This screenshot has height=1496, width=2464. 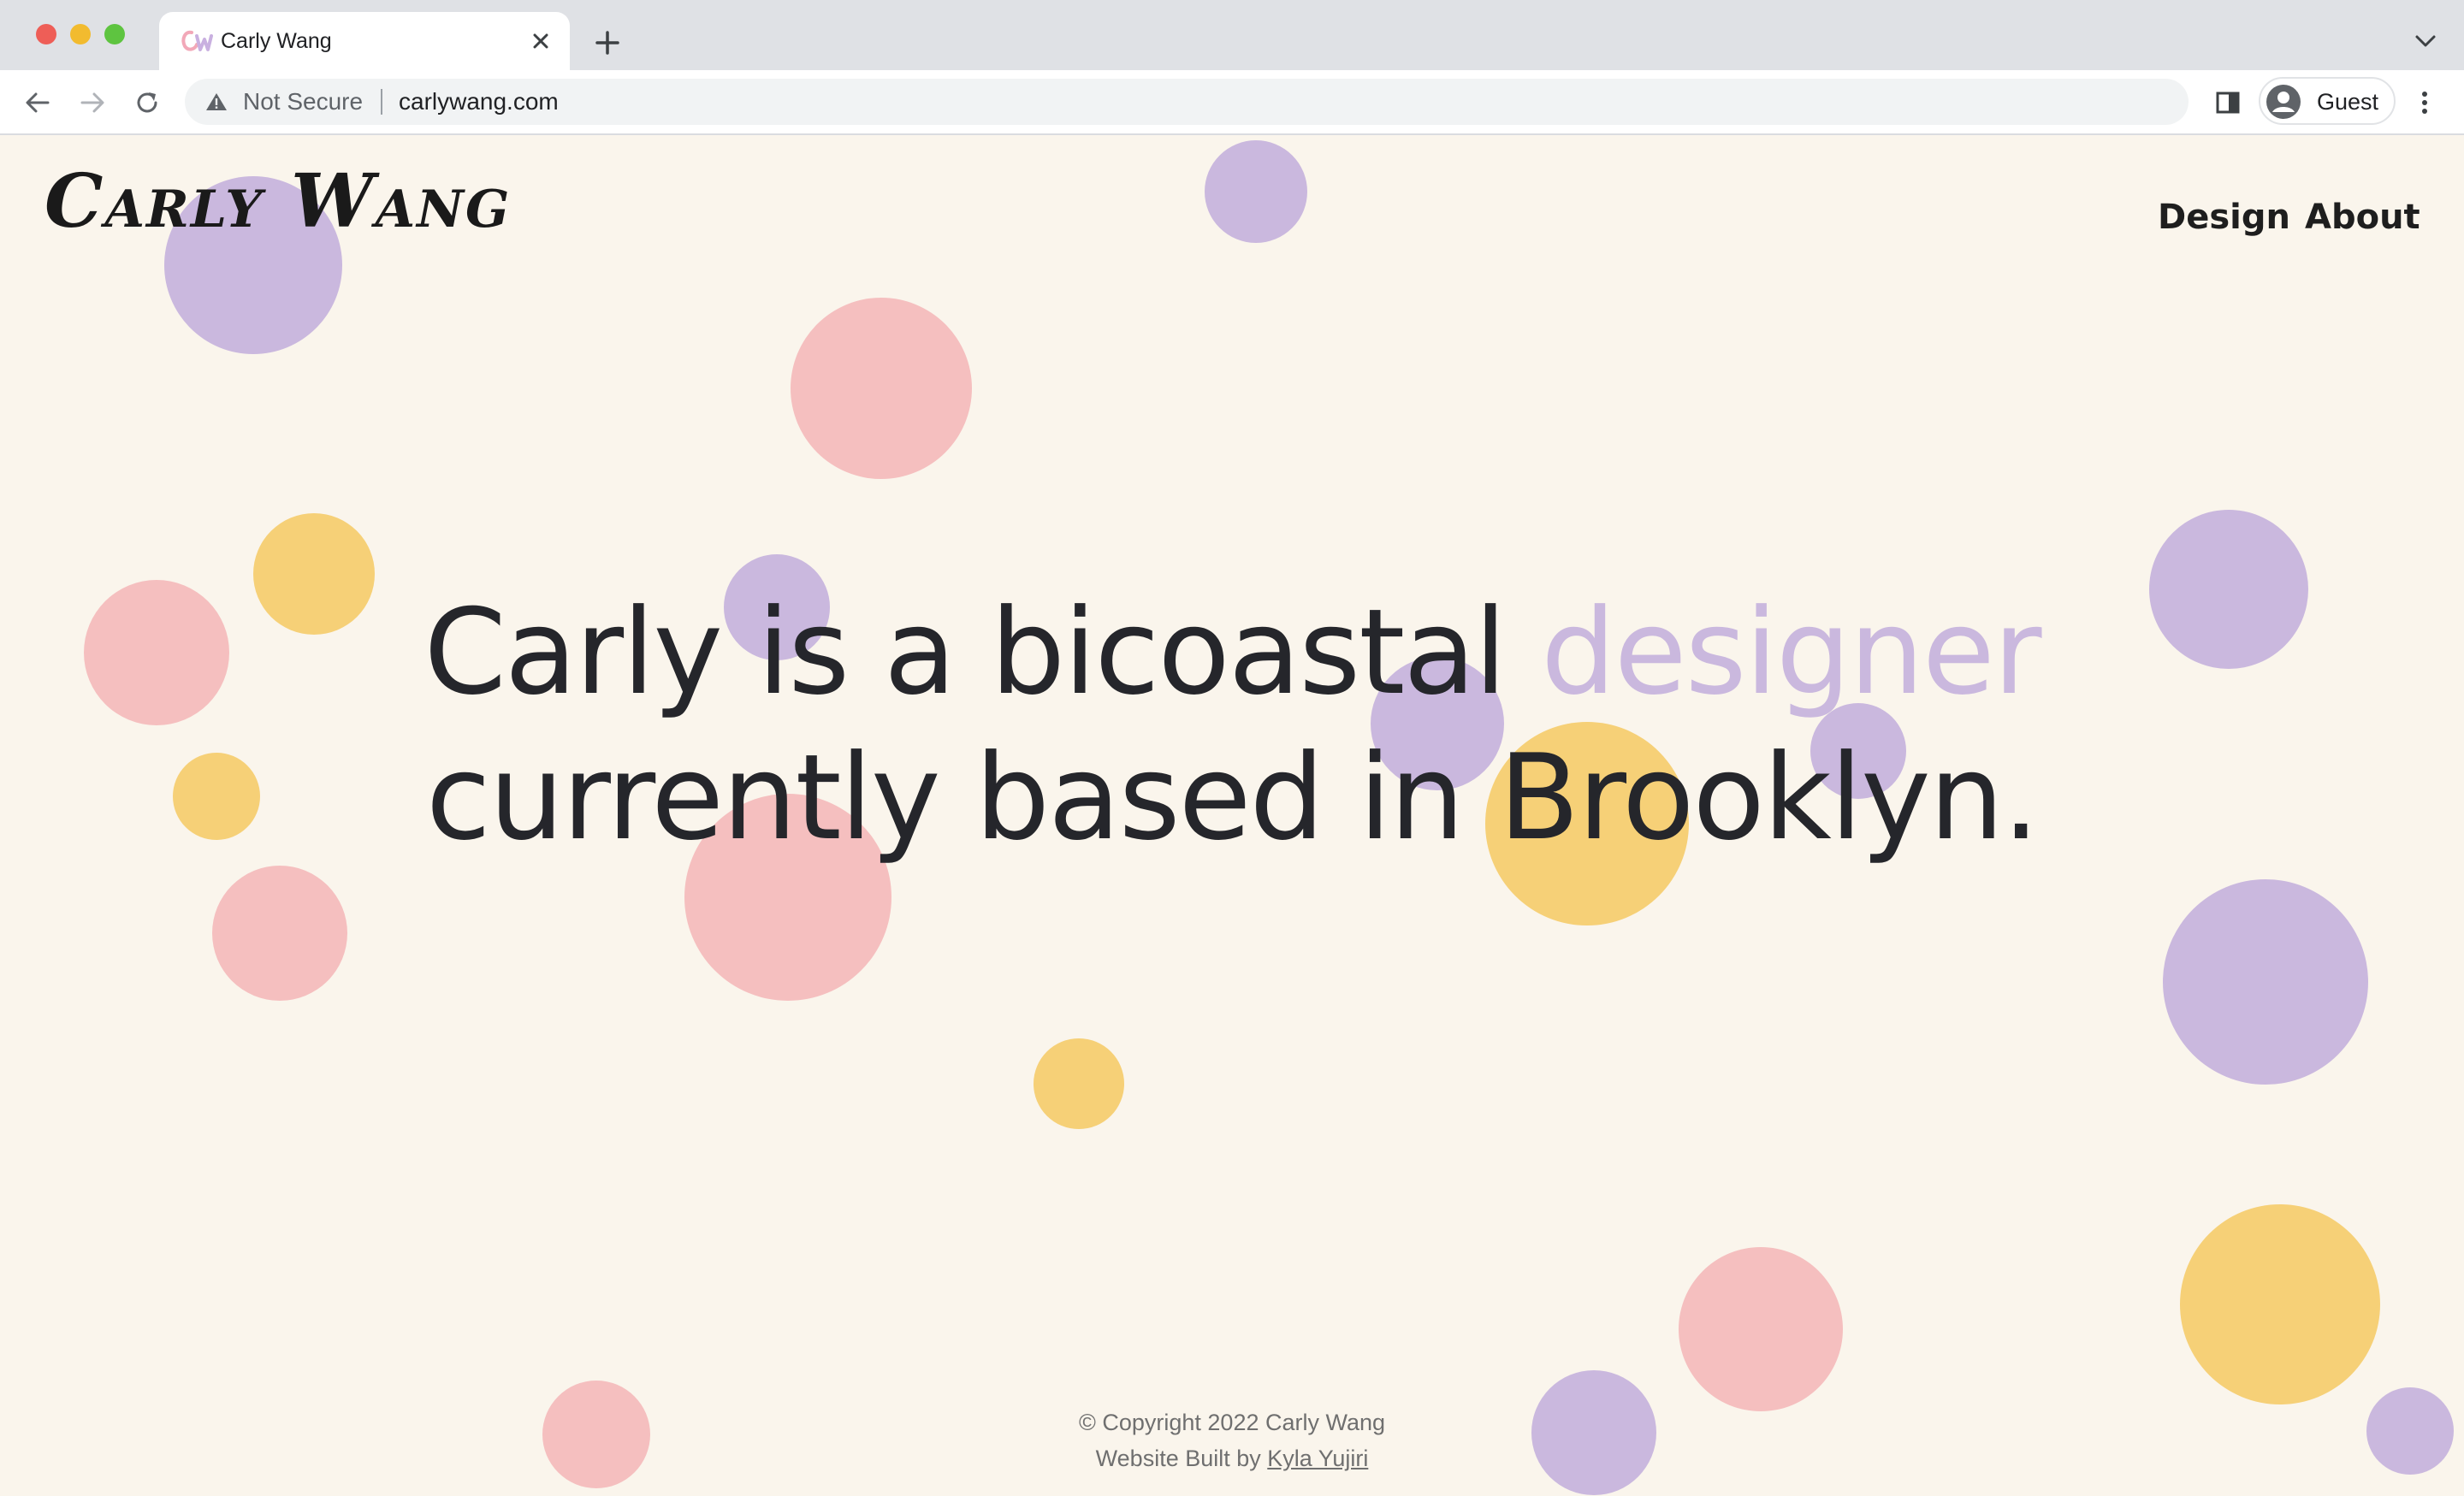 What do you see at coordinates (1187, 102) in the screenshot?
I see `address-bar: Not Secure carlywang.com` at bounding box center [1187, 102].